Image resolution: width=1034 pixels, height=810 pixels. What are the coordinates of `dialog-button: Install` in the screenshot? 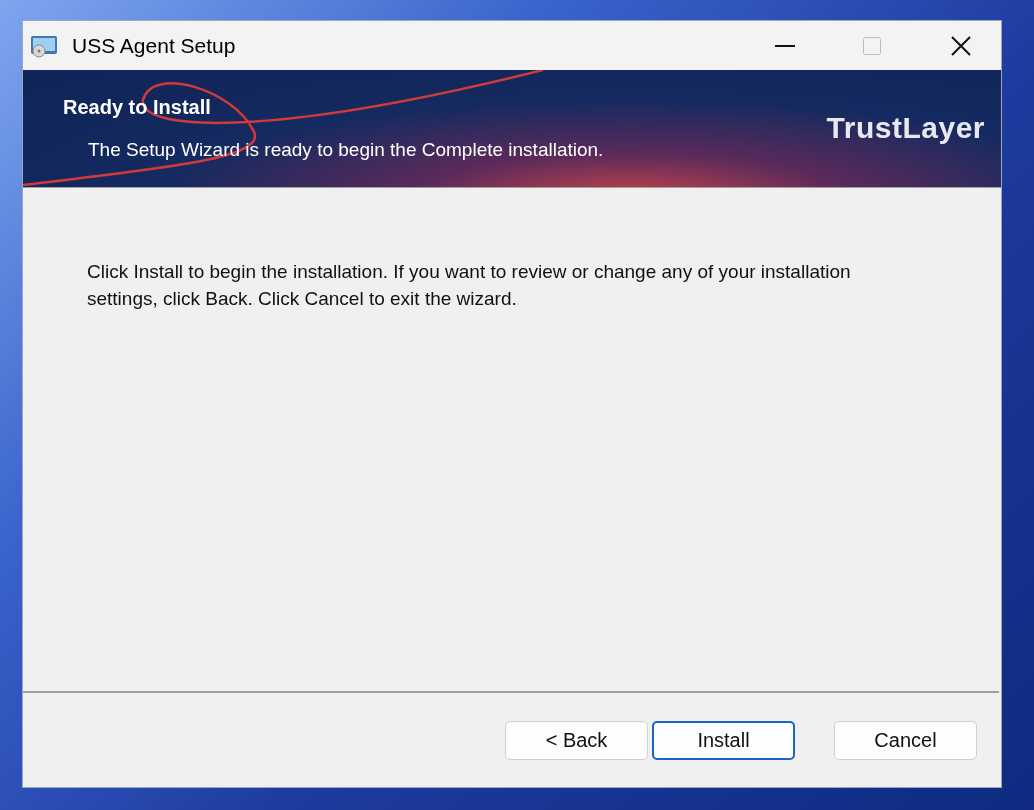 It's located at (723, 740).